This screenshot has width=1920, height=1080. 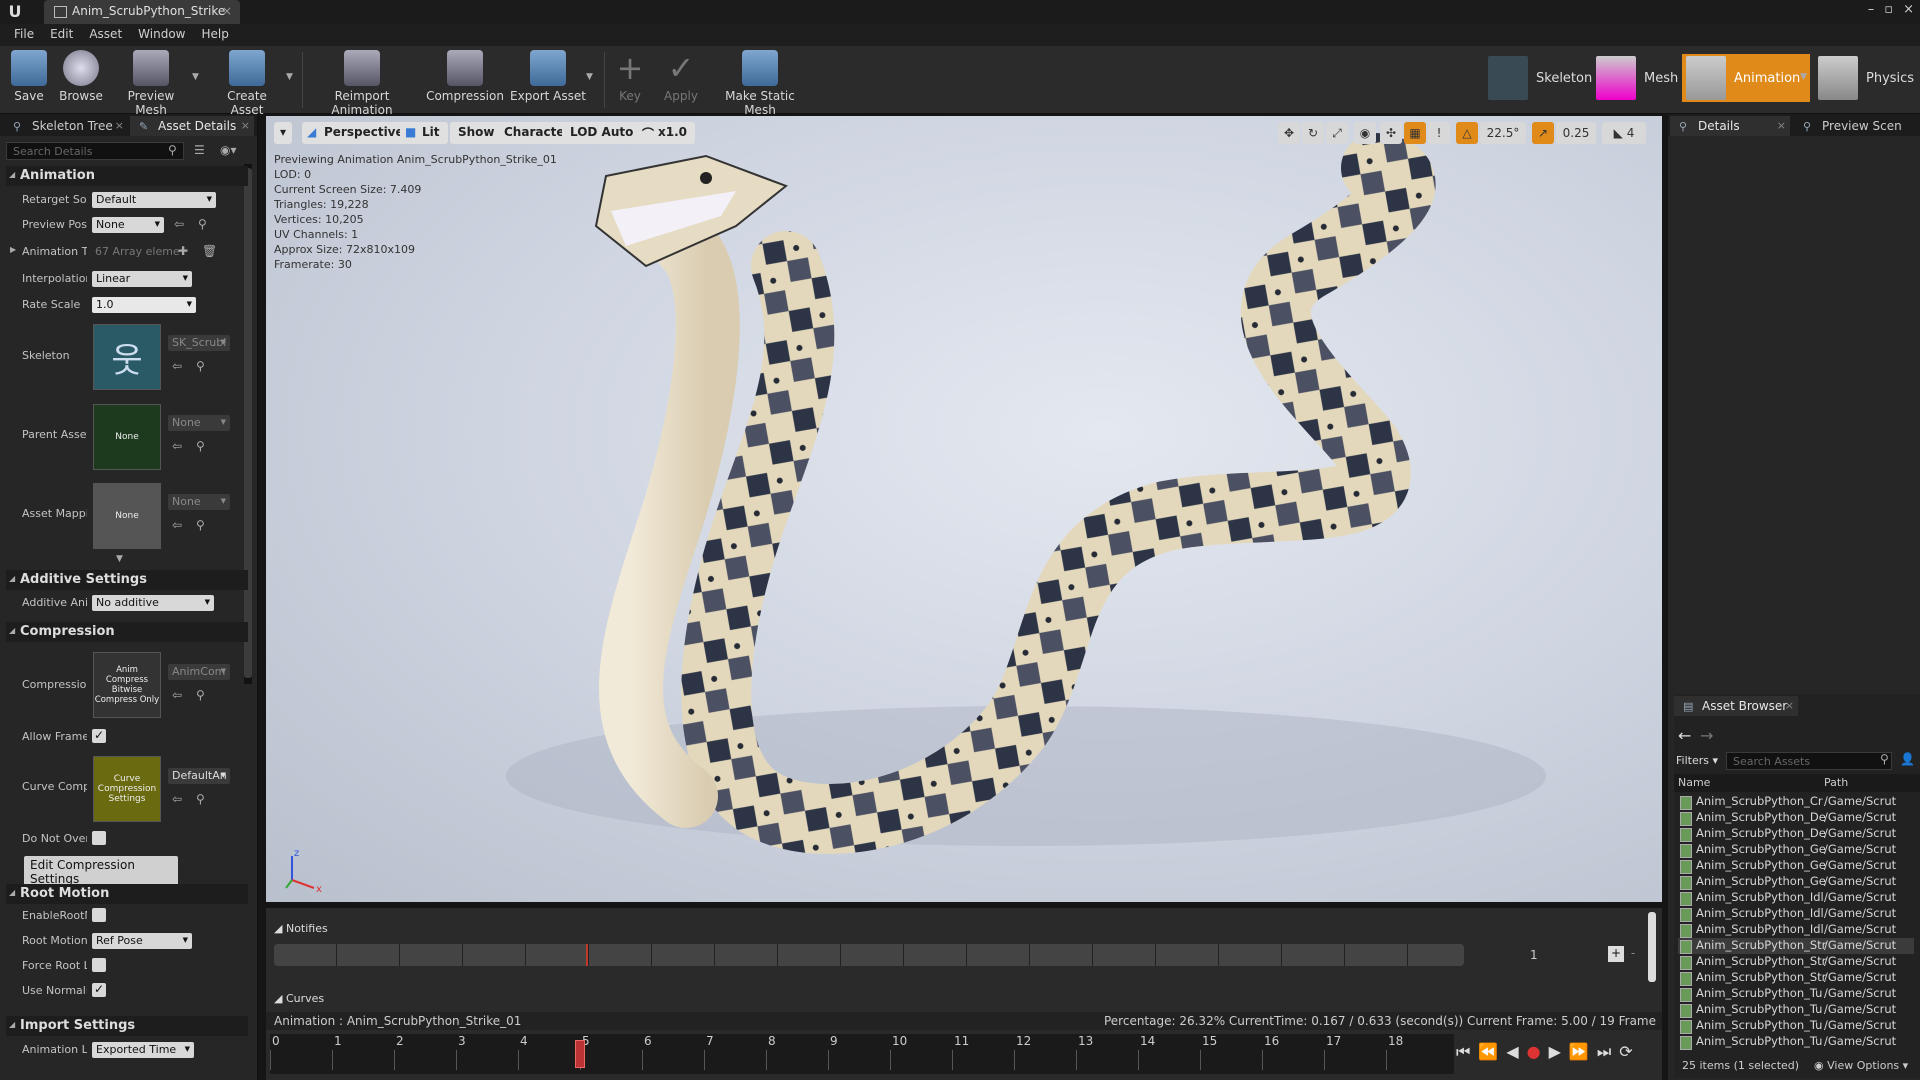 What do you see at coordinates (192, 126) in the screenshot?
I see `tab-asset-details: ✎ Asset Details ×` at bounding box center [192, 126].